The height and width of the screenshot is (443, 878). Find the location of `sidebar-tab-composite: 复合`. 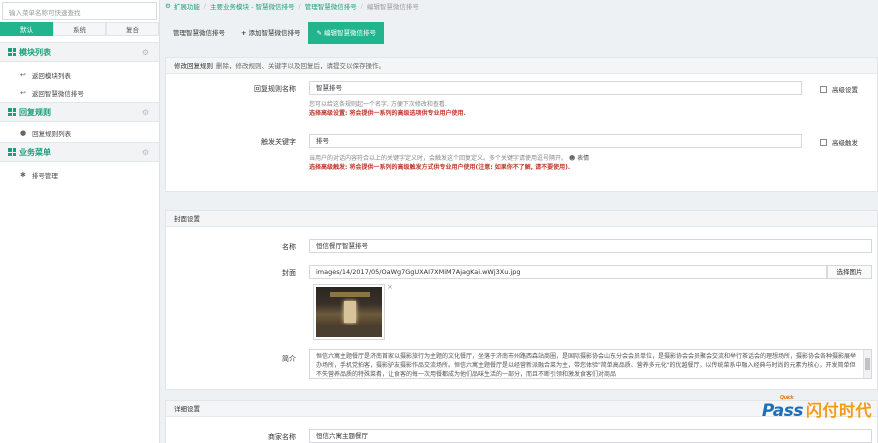

sidebar-tab-composite: 复合 is located at coordinates (132, 29).